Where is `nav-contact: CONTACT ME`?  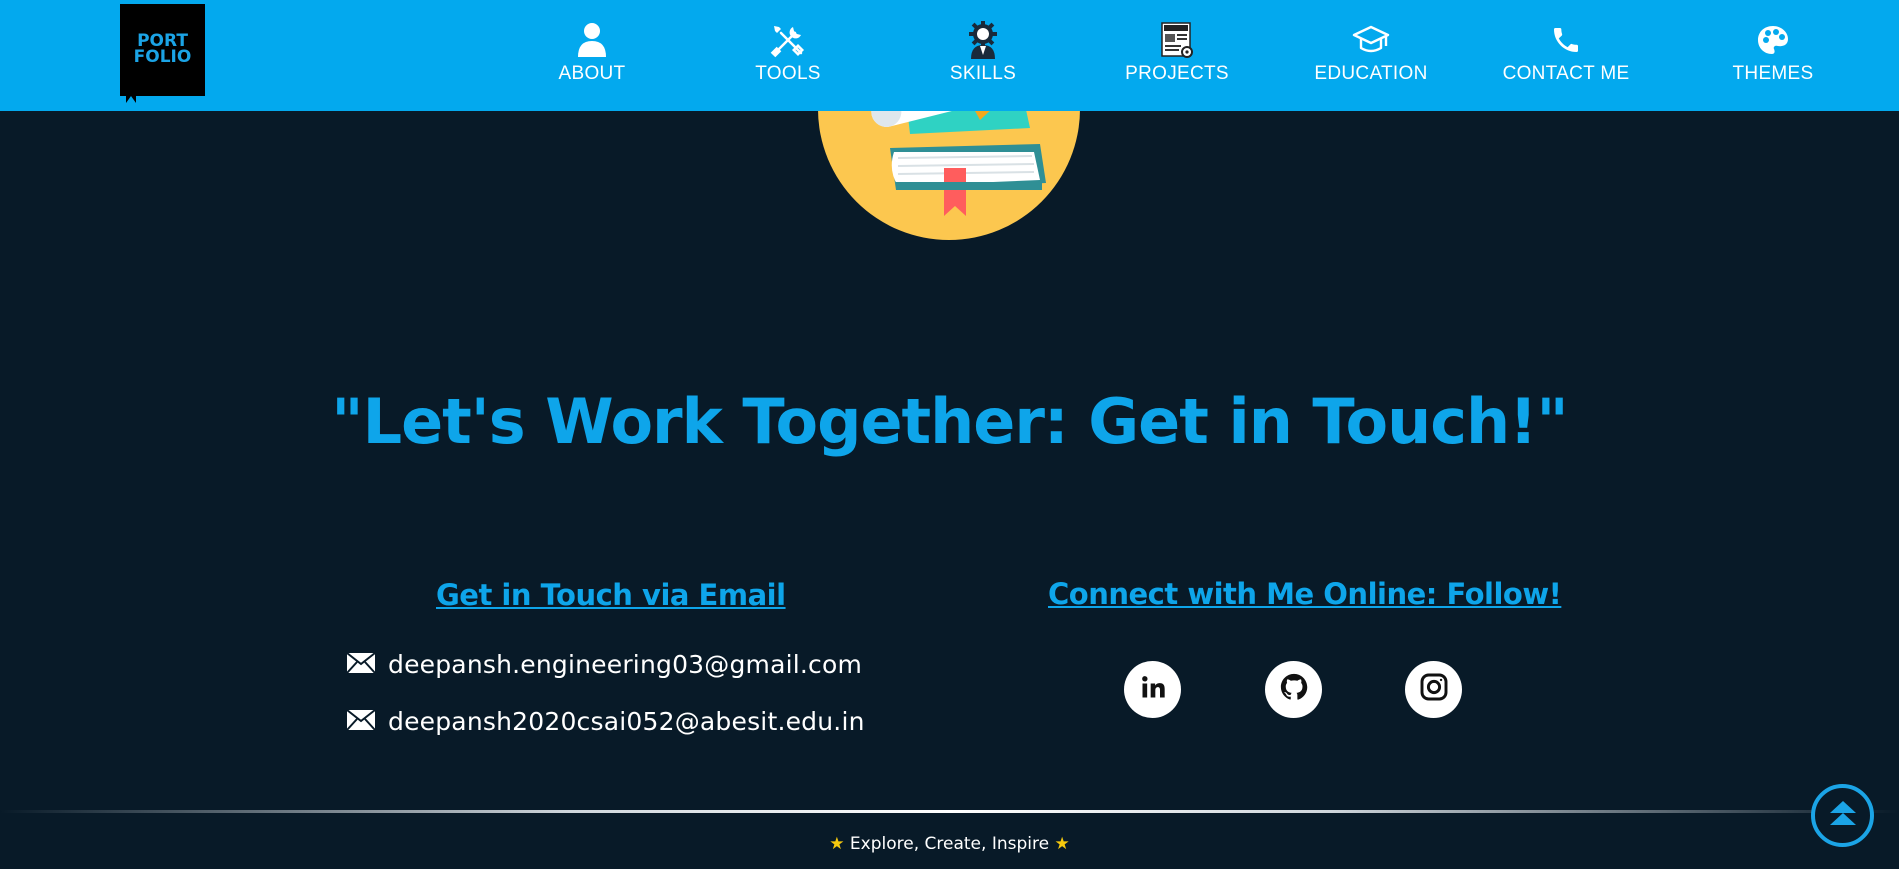
nav-contact: CONTACT ME is located at coordinates (1566, 55).